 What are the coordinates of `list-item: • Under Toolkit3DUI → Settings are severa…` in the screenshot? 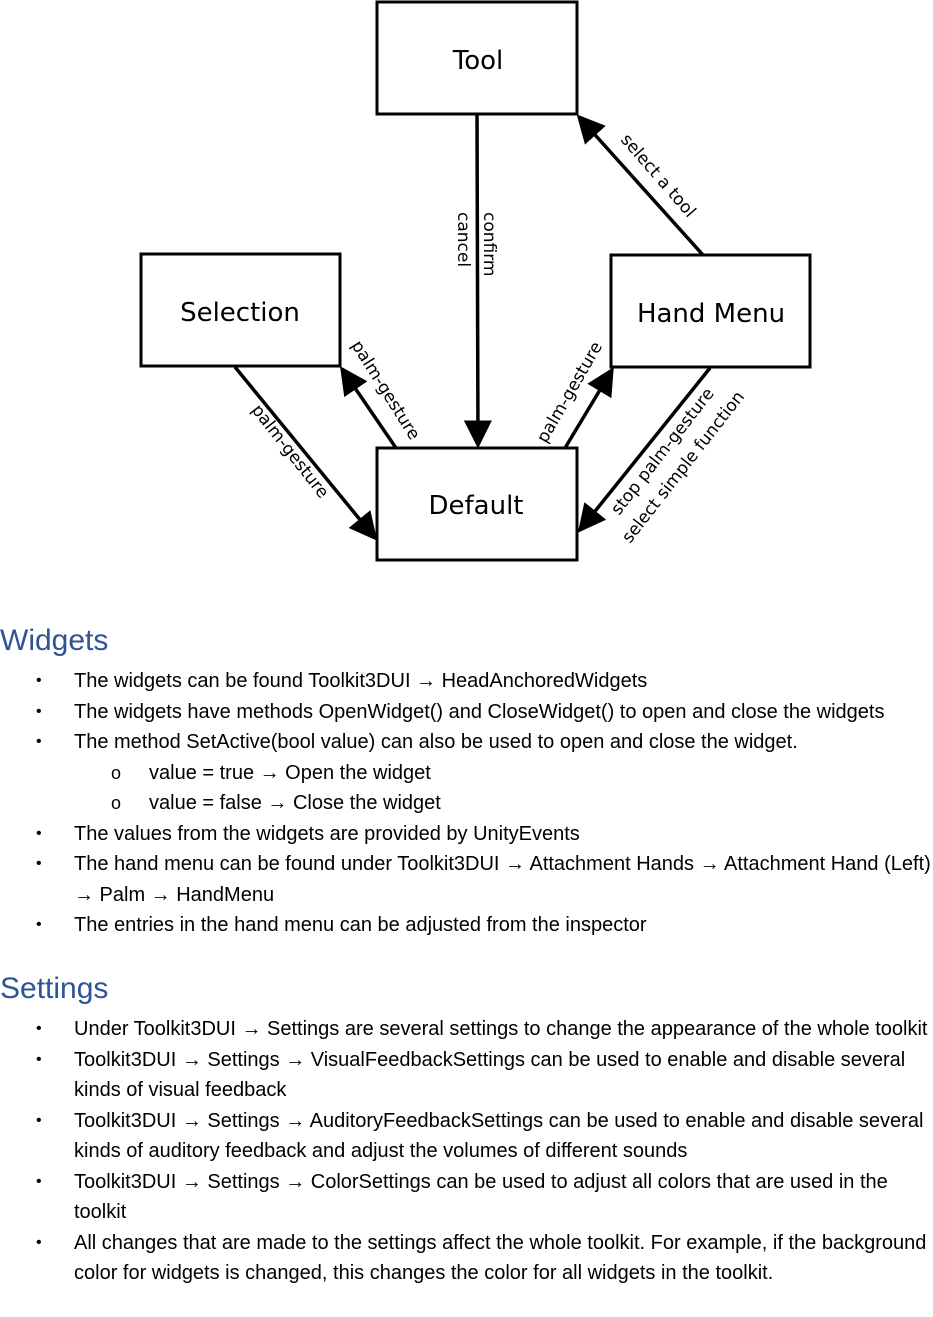 It's located at (466, 1029).